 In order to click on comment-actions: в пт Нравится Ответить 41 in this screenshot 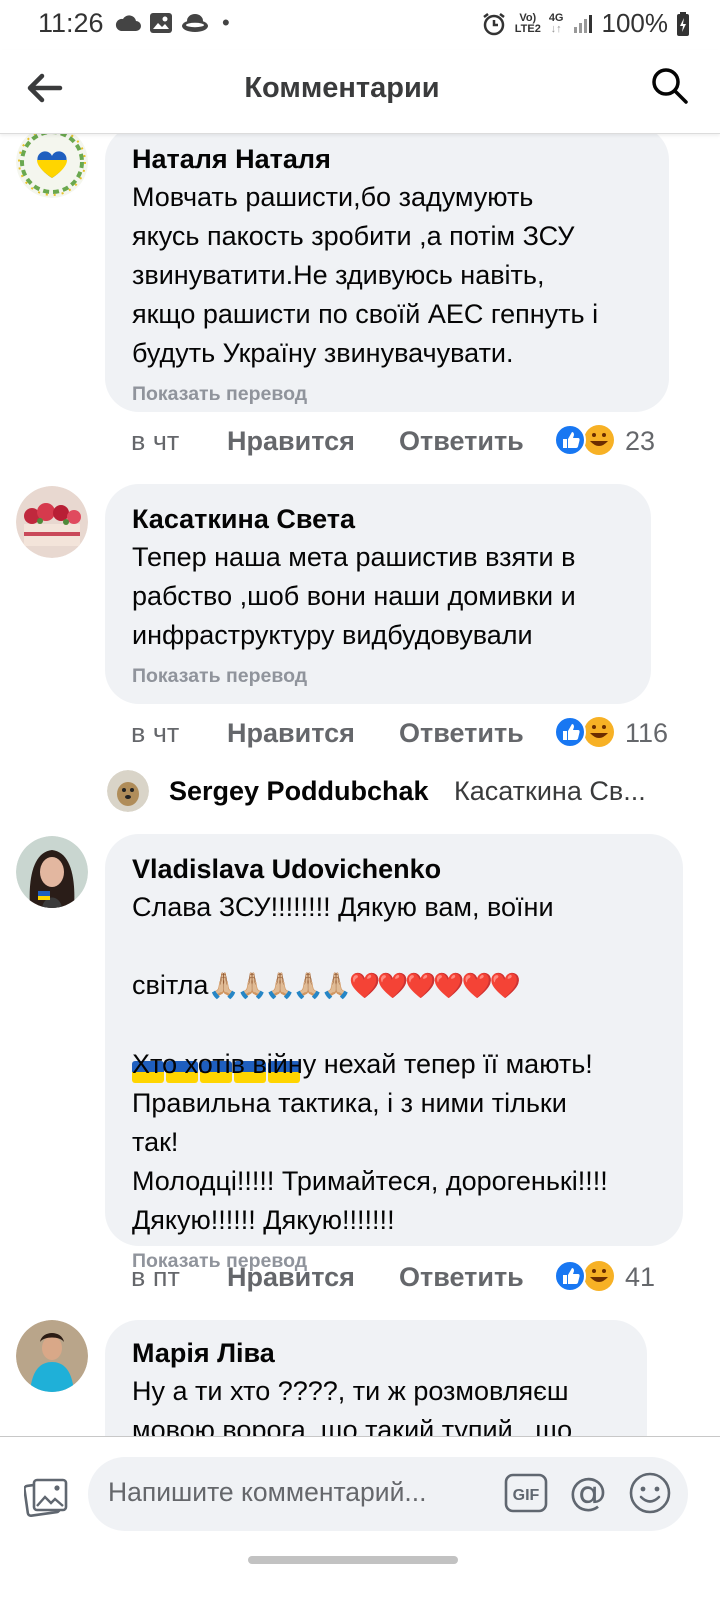, I will do `click(411, 1278)`.